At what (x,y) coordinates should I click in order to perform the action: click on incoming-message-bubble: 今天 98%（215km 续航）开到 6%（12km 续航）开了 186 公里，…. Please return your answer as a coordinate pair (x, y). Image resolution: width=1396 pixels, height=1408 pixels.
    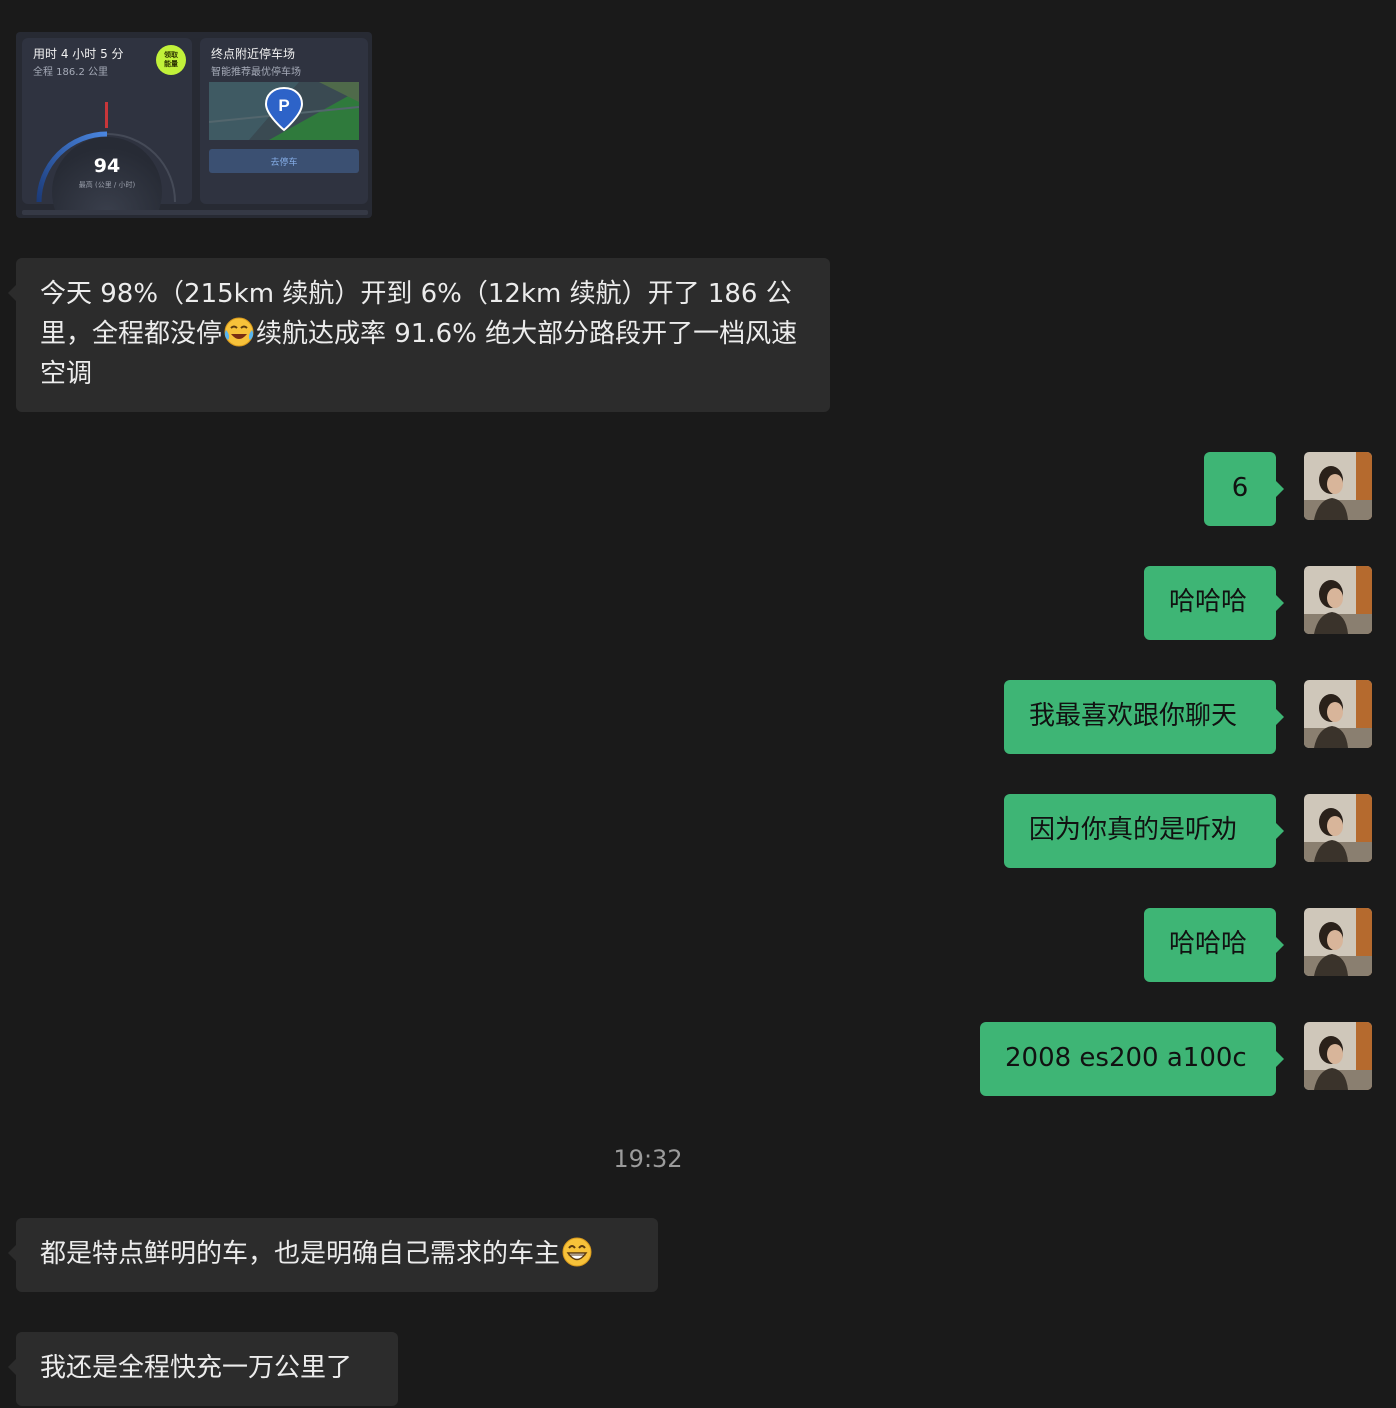
    Looking at the image, I should click on (419, 335).